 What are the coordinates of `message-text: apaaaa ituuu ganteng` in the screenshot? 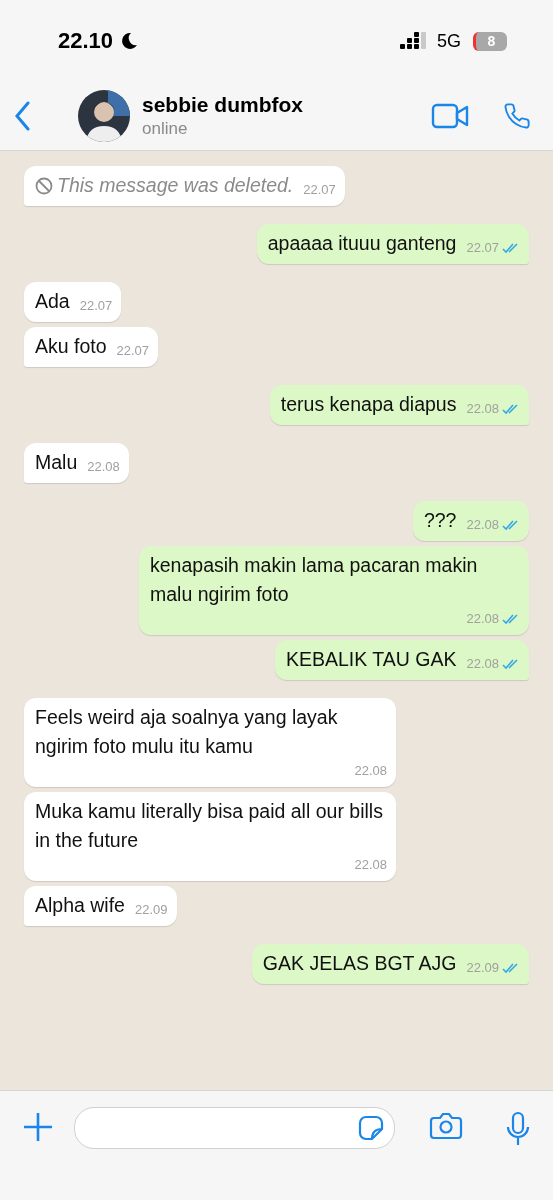 It's located at (362, 243).